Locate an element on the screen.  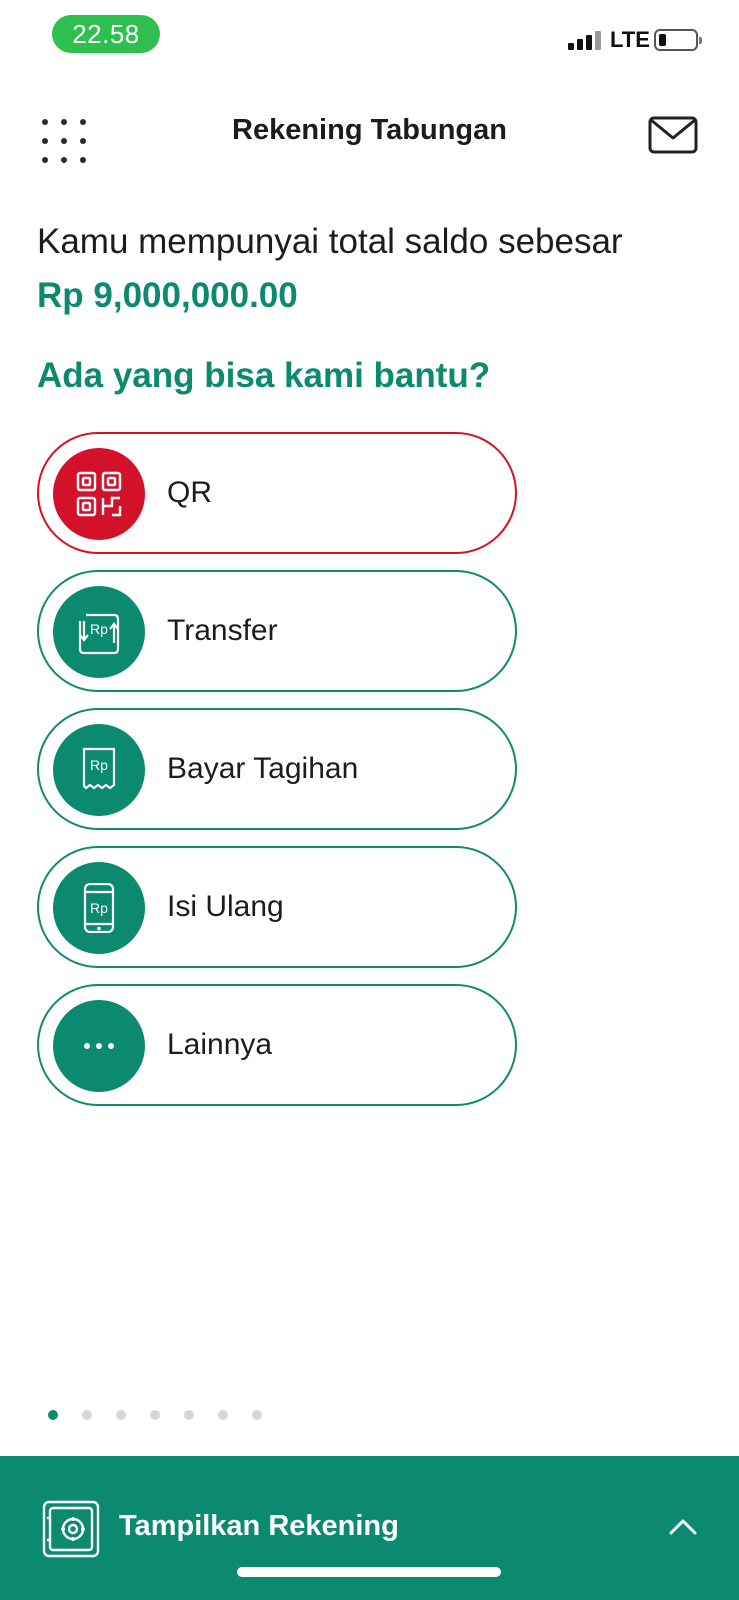
help-title: Ada yang bisa kami bantu? is located at coordinates (264, 375).